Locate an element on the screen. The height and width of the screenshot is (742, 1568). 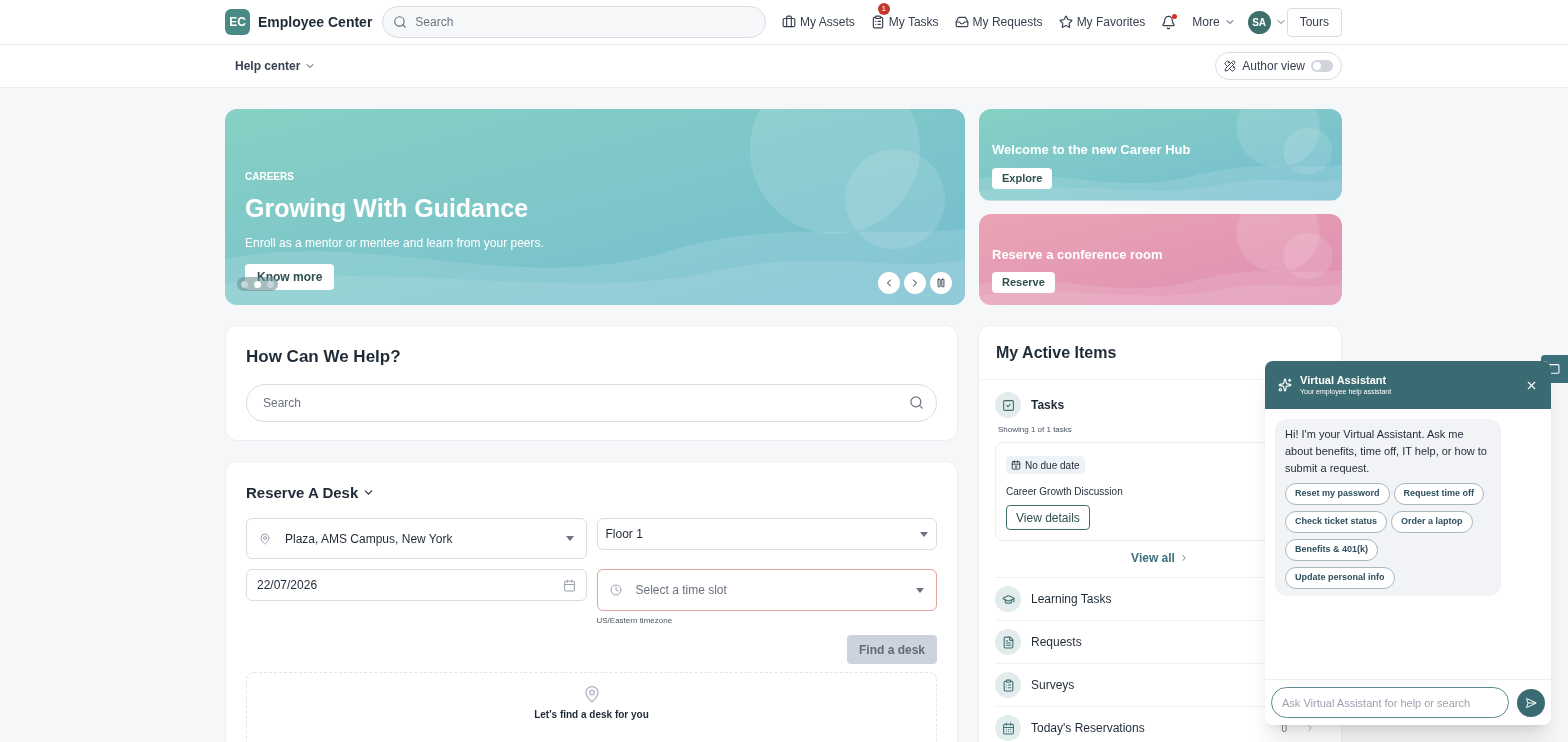
hero-title: Growing With Guidance is located at coordinates (387, 208).